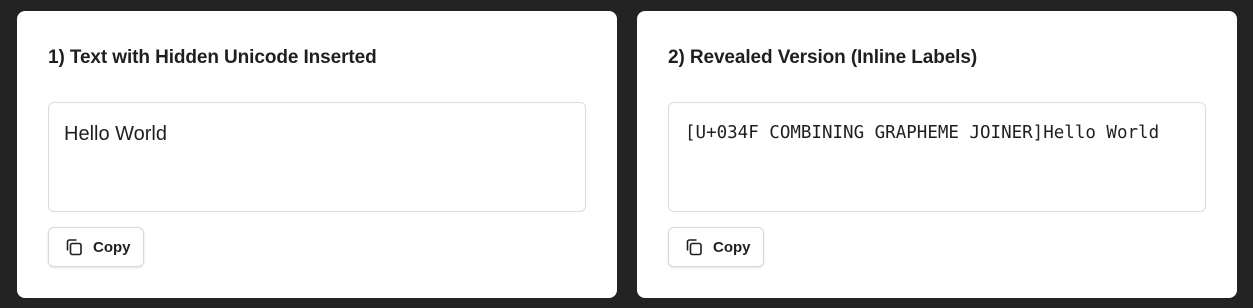 This screenshot has height=308, width=1253. I want to click on panel-title: 2) Revealed Version (Inline Labels), so click(823, 57).